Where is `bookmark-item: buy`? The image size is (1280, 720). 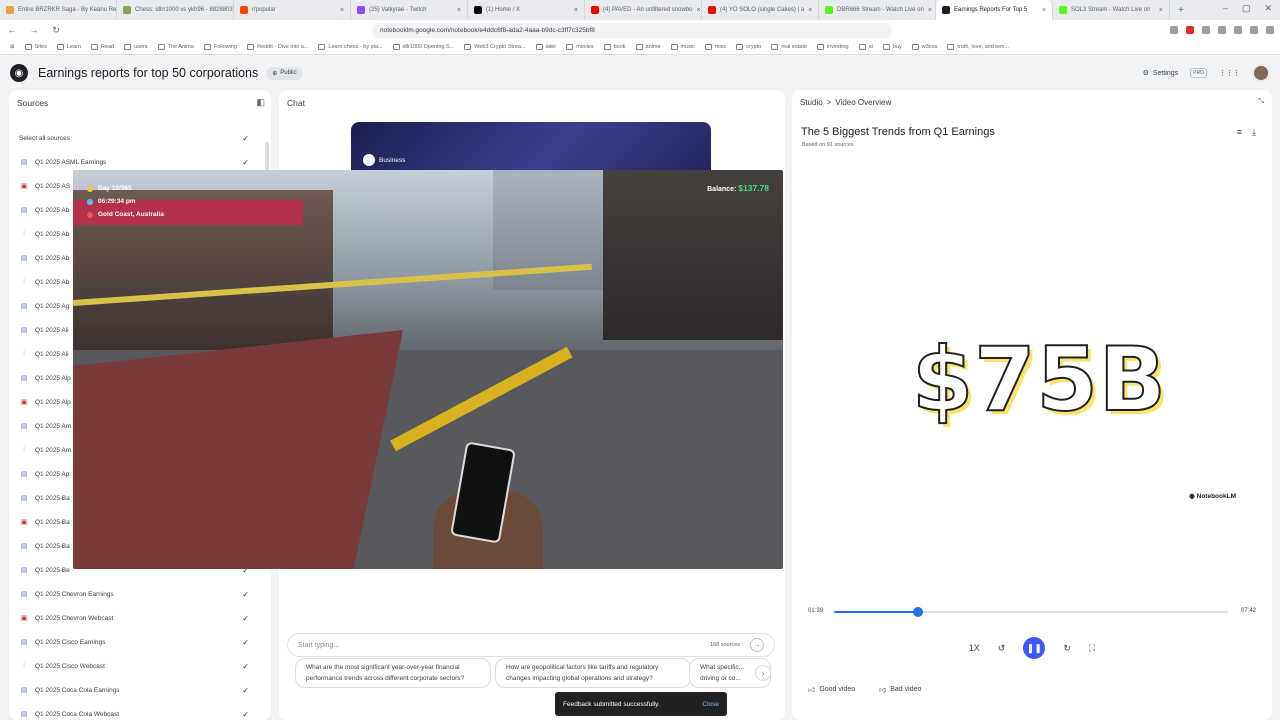
bookmark-item: buy is located at coordinates (892, 47).